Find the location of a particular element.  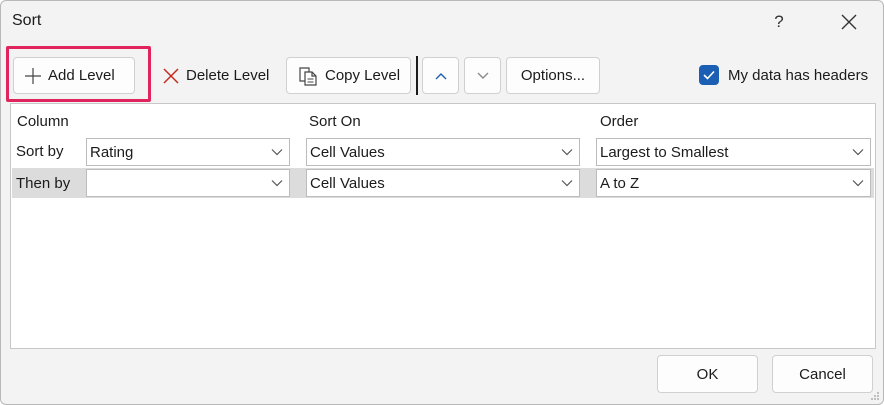

add-level-label: Add Level is located at coordinates (81, 75).